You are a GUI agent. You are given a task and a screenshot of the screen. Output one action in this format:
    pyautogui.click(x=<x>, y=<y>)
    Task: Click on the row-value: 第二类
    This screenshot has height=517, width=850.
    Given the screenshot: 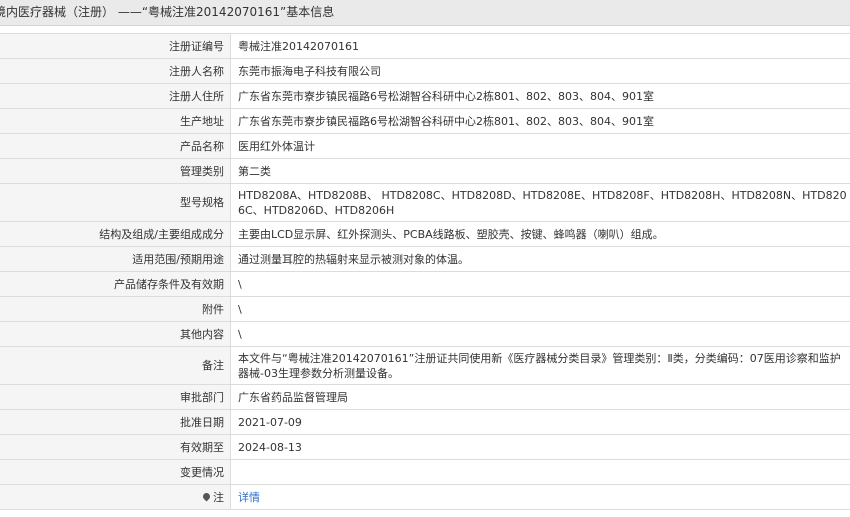 What is the action you would take?
    pyautogui.click(x=540, y=171)
    